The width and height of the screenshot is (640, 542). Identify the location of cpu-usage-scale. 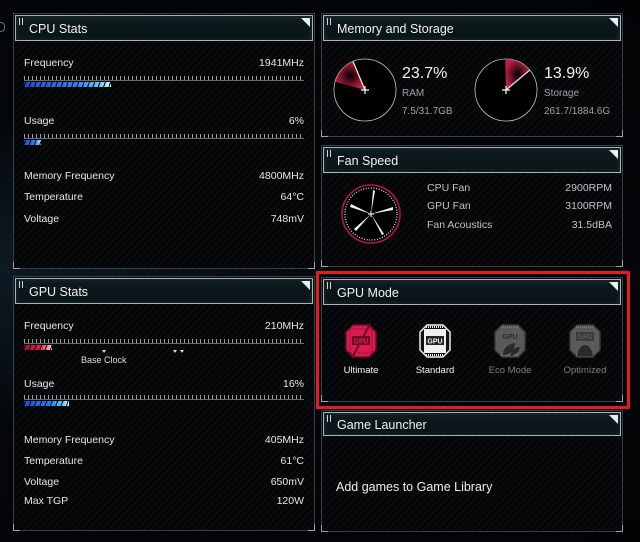
(164, 136).